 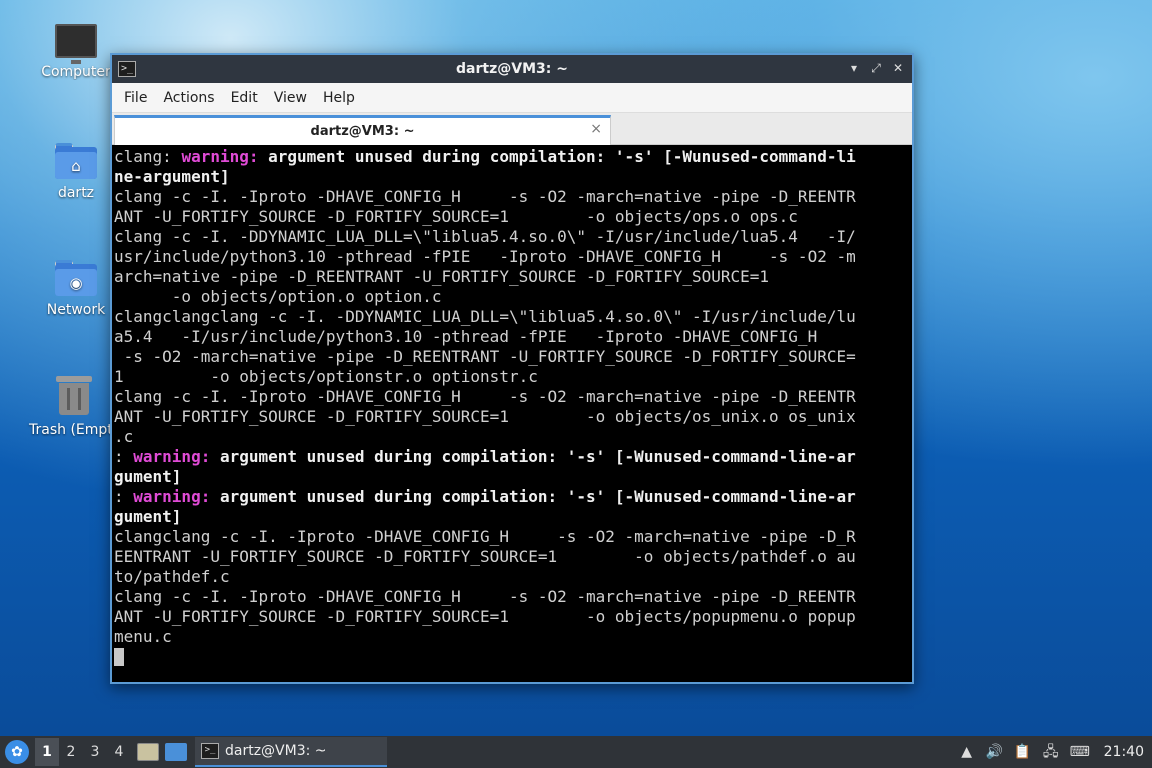 What do you see at coordinates (17, 752) in the screenshot?
I see `app-menu-icon: ✿` at bounding box center [17, 752].